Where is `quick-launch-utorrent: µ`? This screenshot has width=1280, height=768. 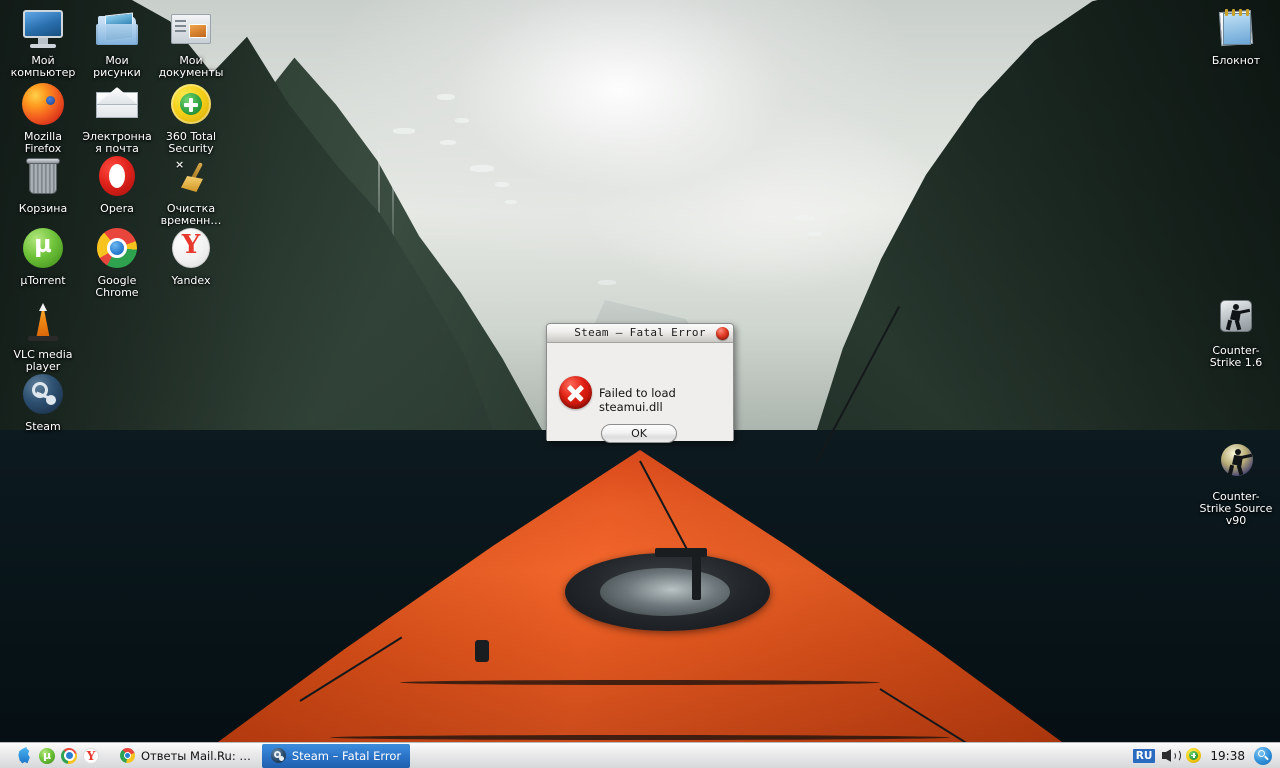
quick-launch-utorrent: µ is located at coordinates (47, 755).